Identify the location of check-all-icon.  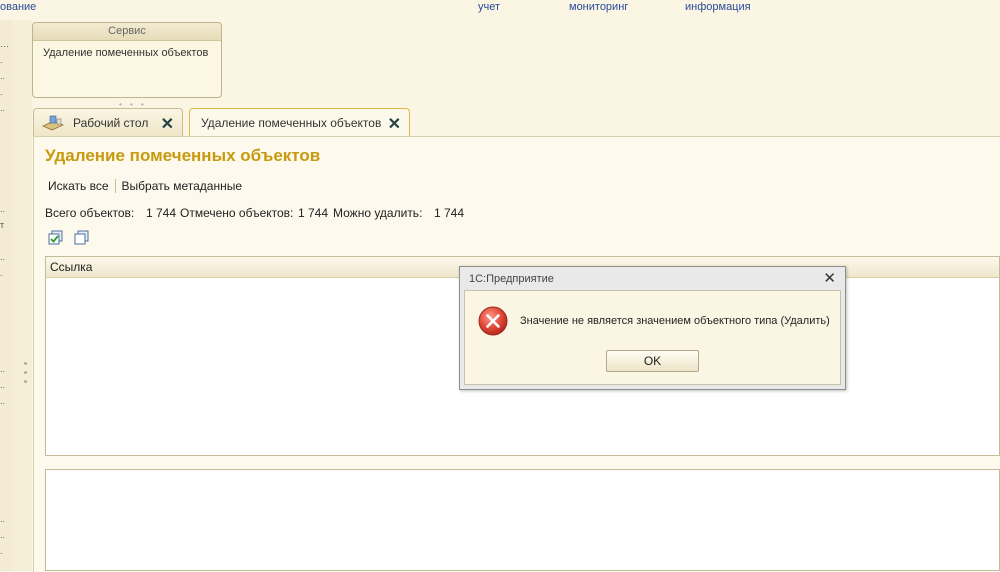
(55, 237).